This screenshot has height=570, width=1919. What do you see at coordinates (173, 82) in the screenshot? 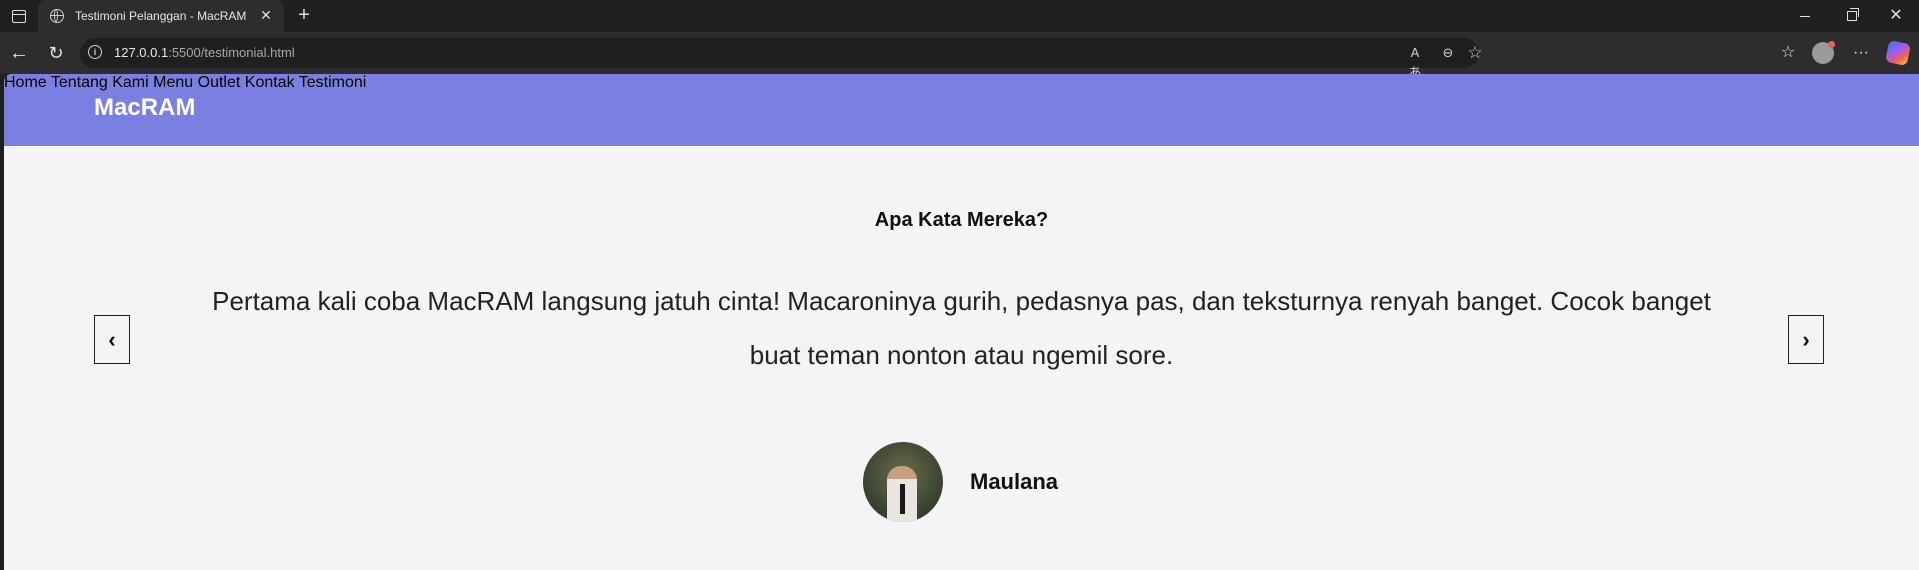
I see `nav-menu: Menu` at bounding box center [173, 82].